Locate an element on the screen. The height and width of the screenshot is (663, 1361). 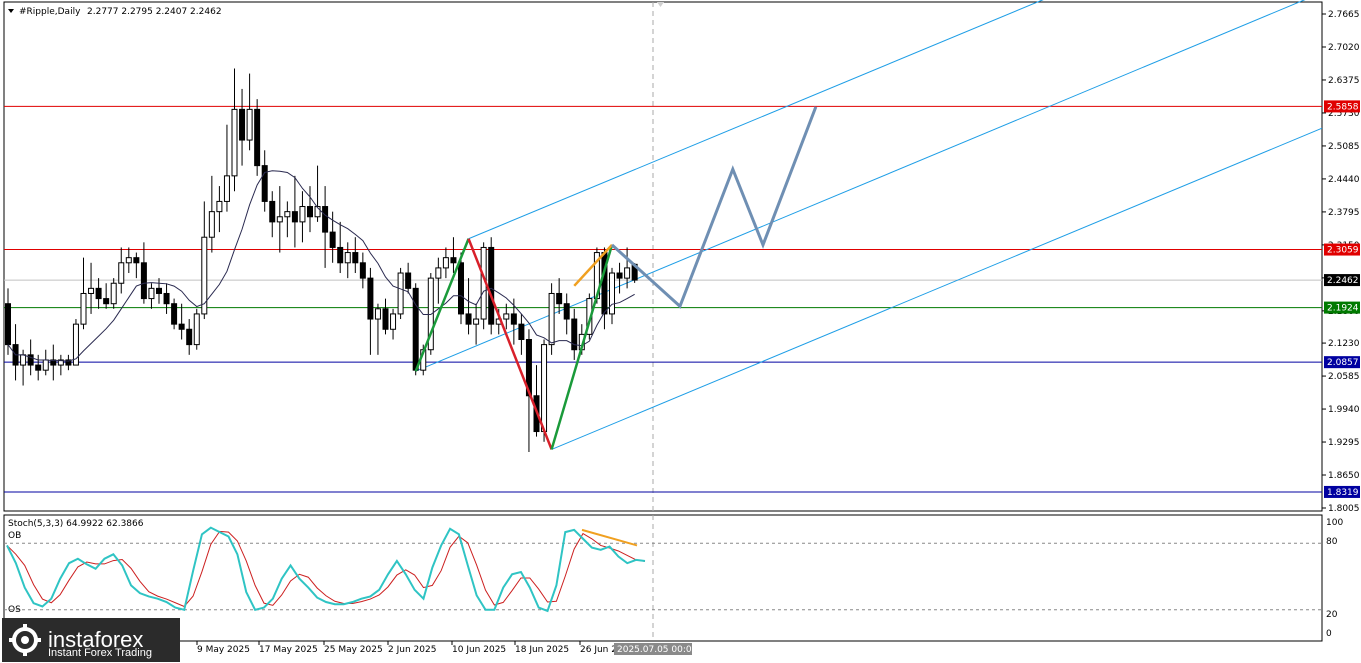
price-tick-label: 2.1230 is located at coordinates (1344, 344).